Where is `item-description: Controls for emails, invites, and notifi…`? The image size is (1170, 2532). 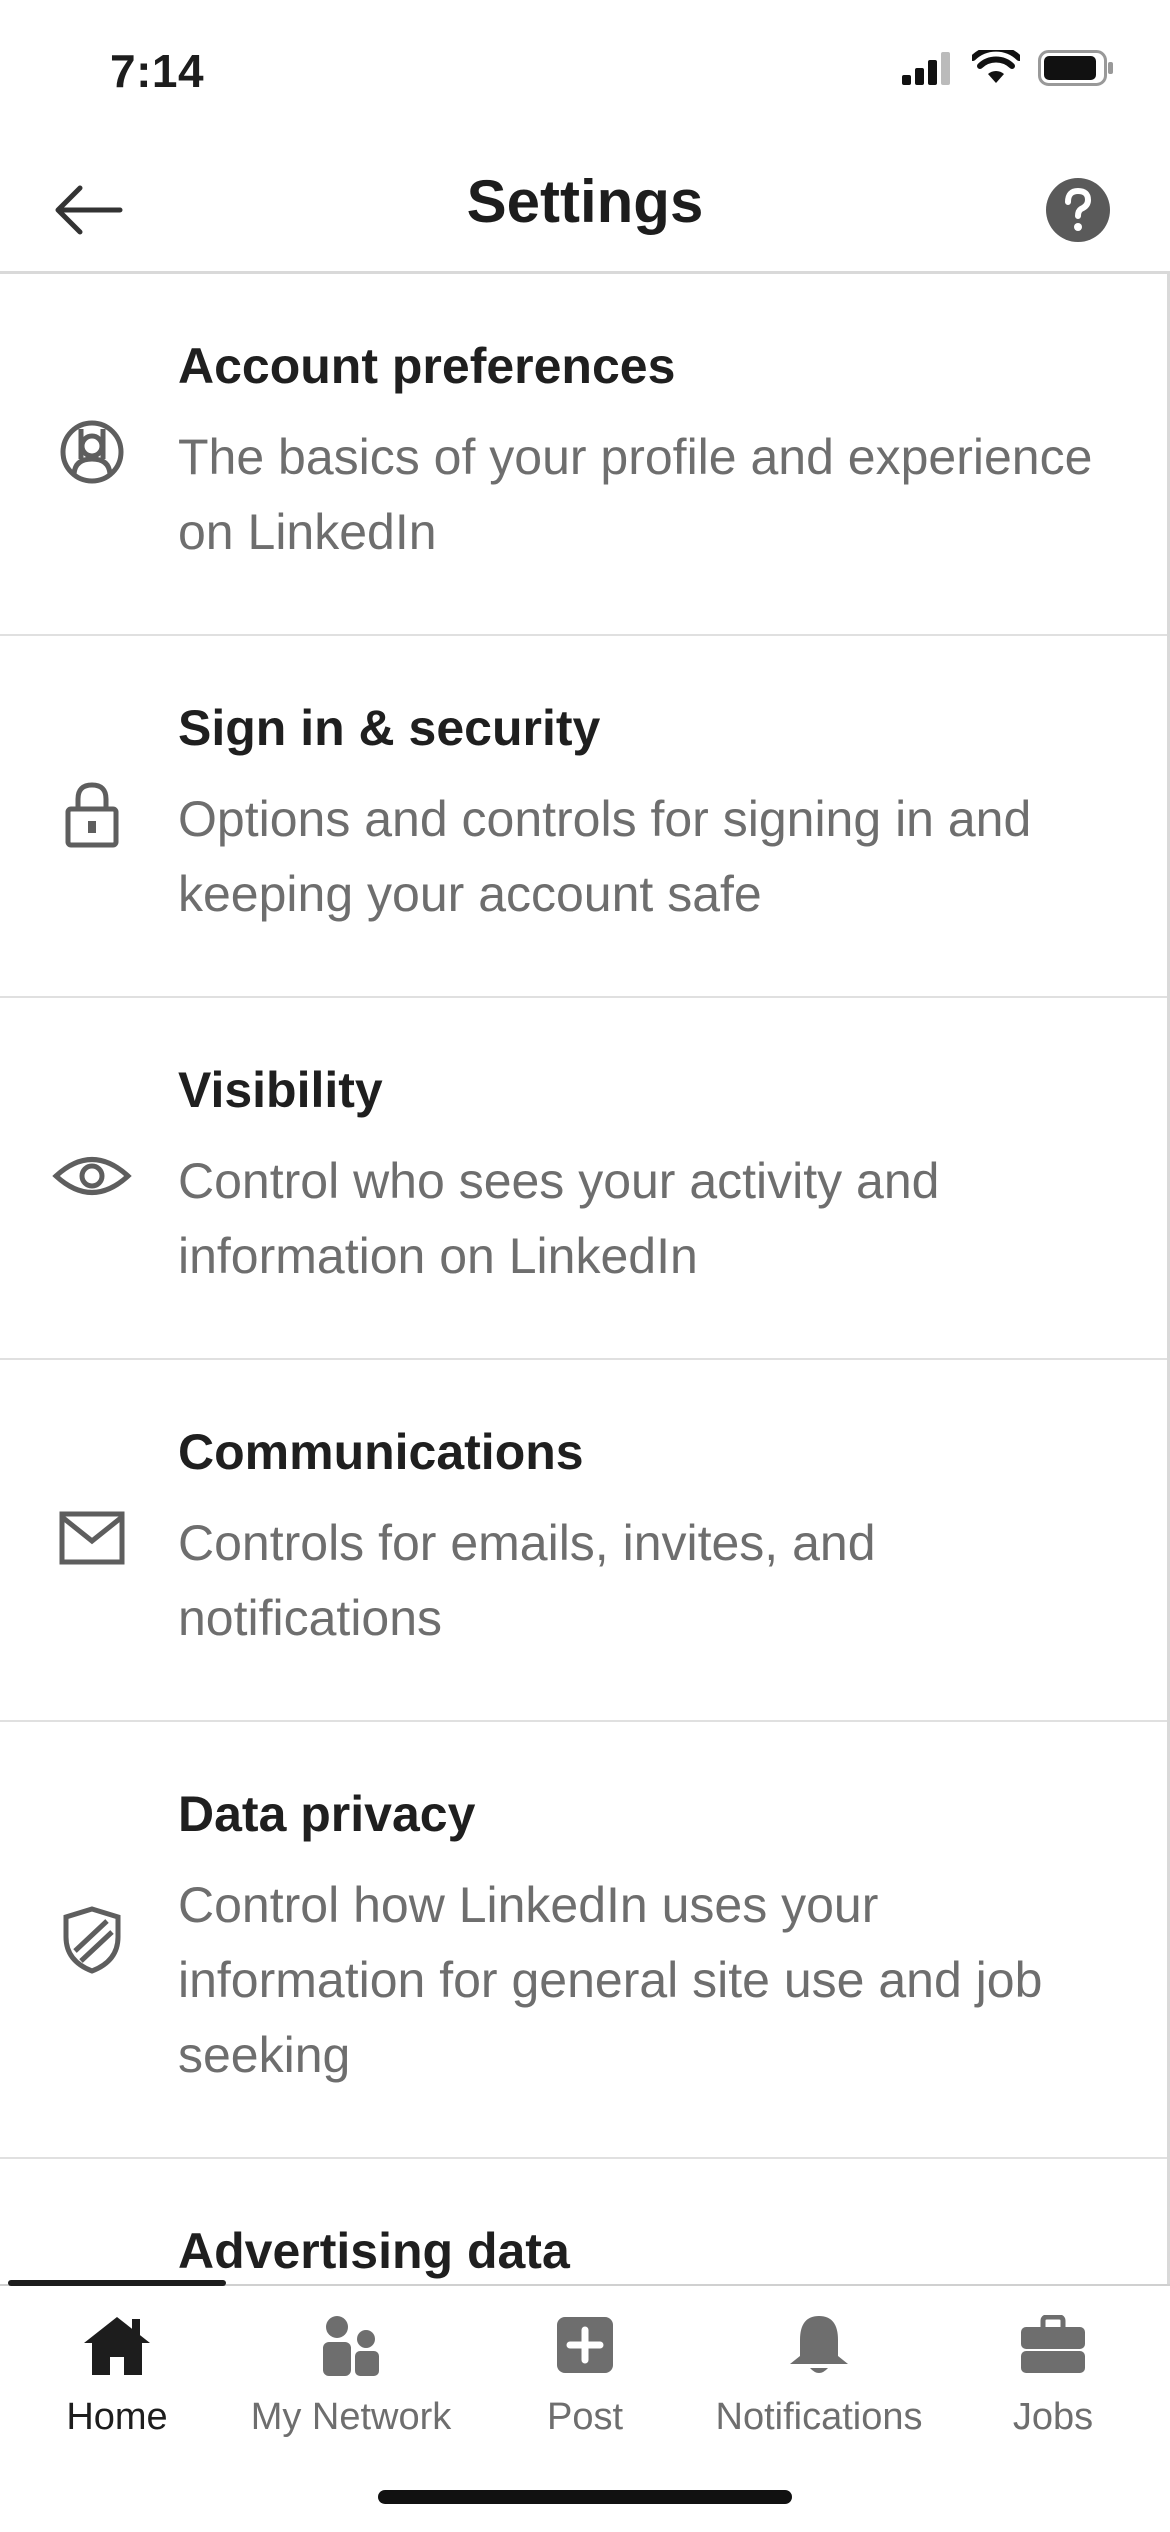
item-description: Controls for emails, invites, and notifi… is located at coordinates (527, 1580).